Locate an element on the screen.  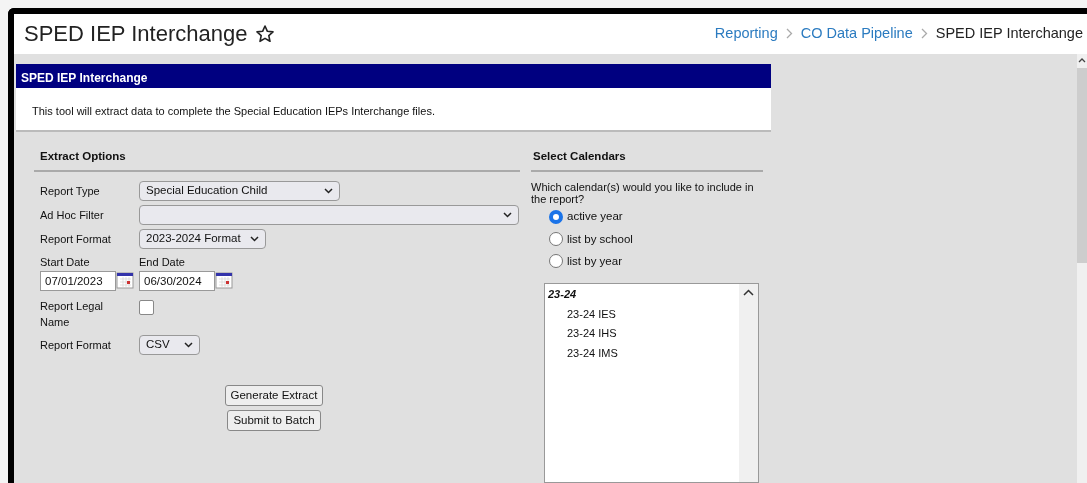
star-icon is located at coordinates (265, 33).